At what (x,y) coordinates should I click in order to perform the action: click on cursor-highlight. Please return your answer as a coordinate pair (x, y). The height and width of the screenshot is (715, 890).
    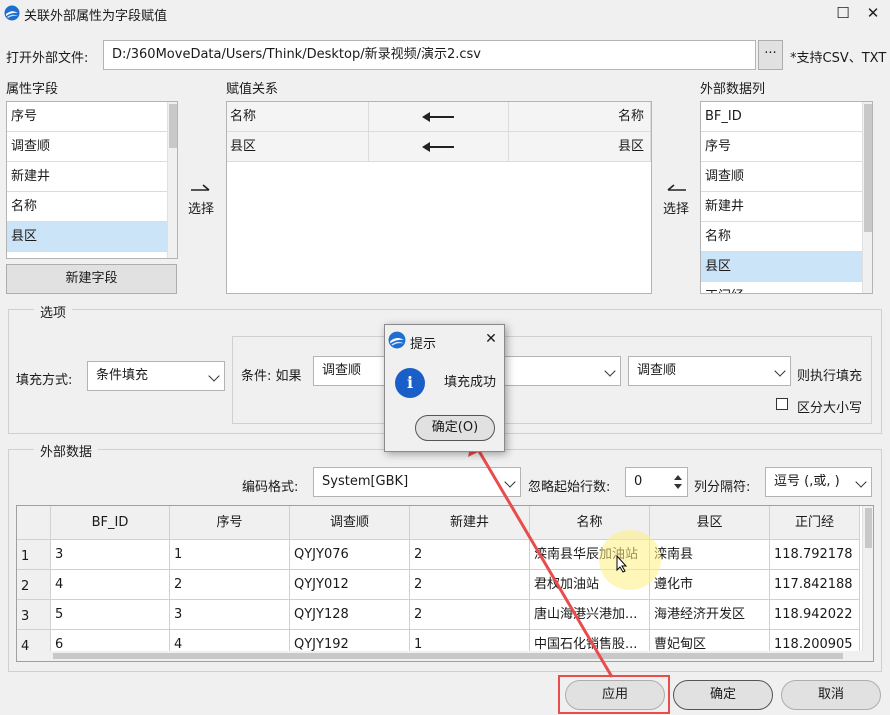
    Looking at the image, I should click on (630, 560).